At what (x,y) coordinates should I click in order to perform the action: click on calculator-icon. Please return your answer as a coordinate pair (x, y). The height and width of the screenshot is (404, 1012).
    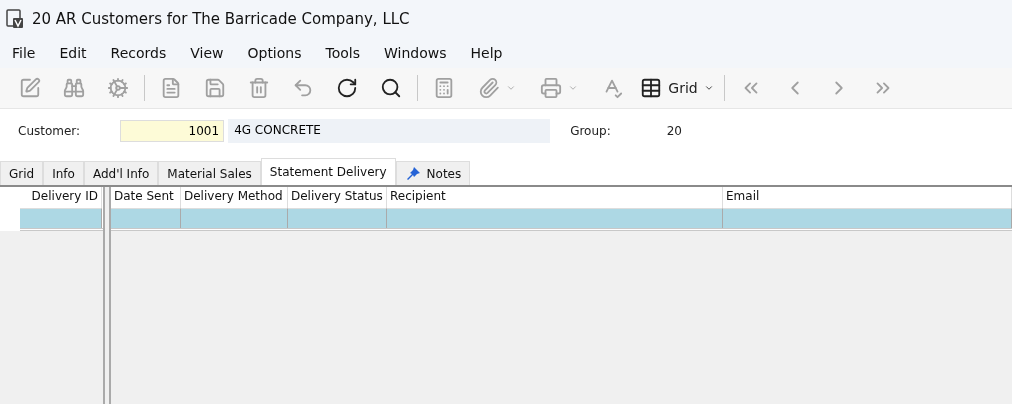
    Looking at the image, I should click on (444, 88).